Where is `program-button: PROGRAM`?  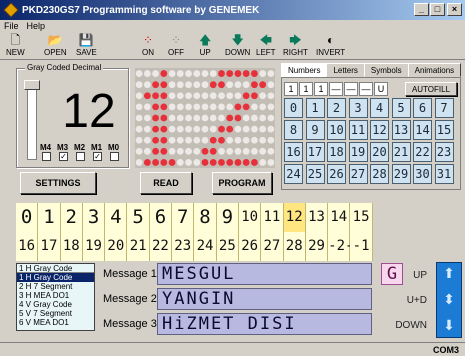 program-button: PROGRAM is located at coordinates (242, 183).